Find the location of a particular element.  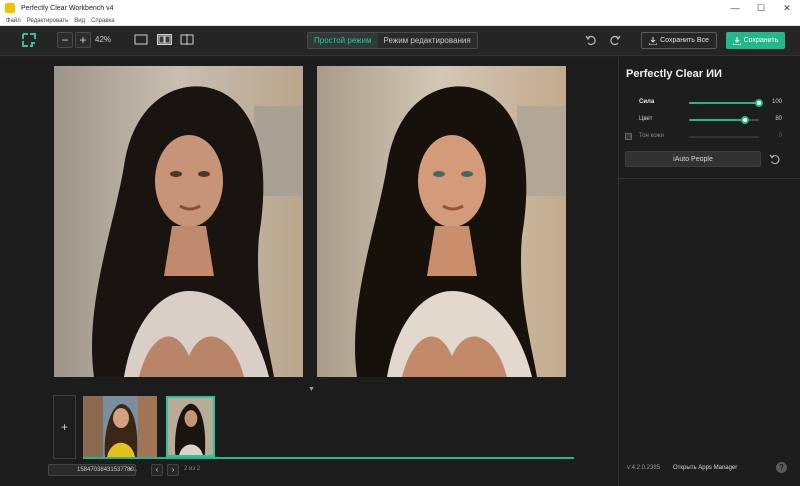

mode-toggle: Простой режим Режим редактирования is located at coordinates (392, 40).